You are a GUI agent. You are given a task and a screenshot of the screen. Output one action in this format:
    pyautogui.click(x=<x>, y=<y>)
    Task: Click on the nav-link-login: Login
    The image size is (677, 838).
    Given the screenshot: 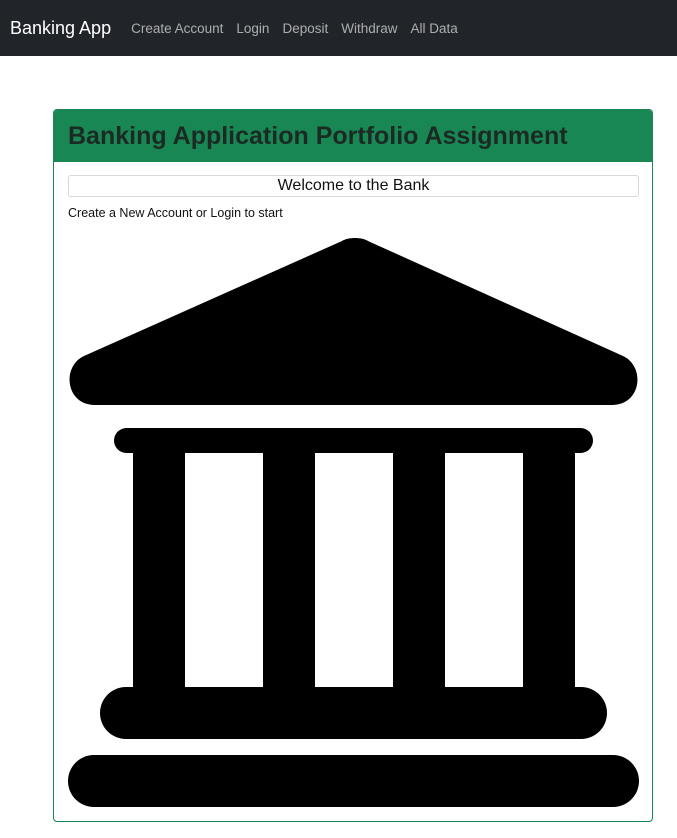 What is the action you would take?
    pyautogui.click(x=252, y=28)
    